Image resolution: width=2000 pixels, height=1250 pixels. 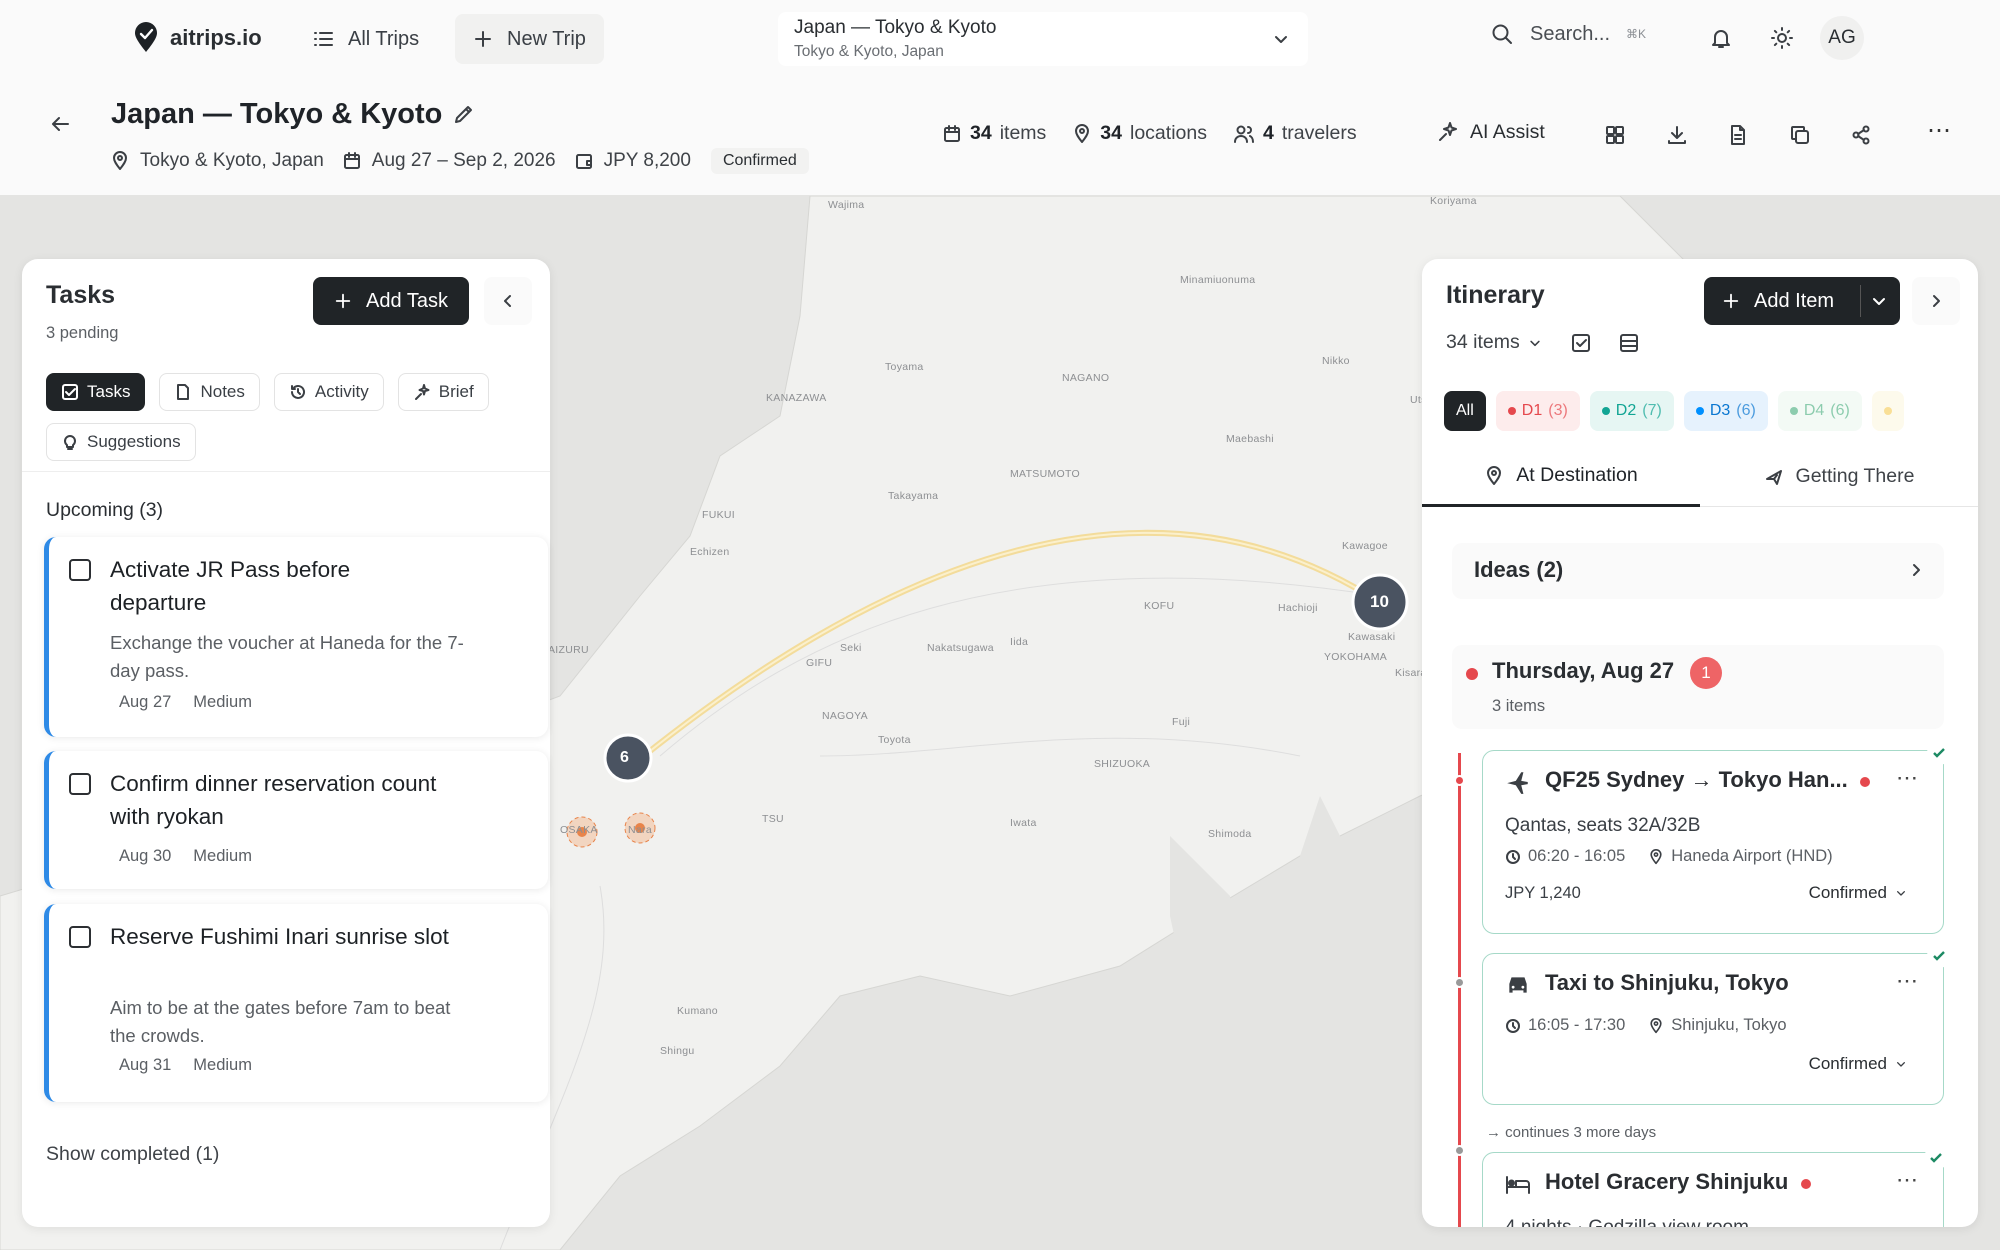 I want to click on day-tab-label: D3, so click(x=1720, y=410).